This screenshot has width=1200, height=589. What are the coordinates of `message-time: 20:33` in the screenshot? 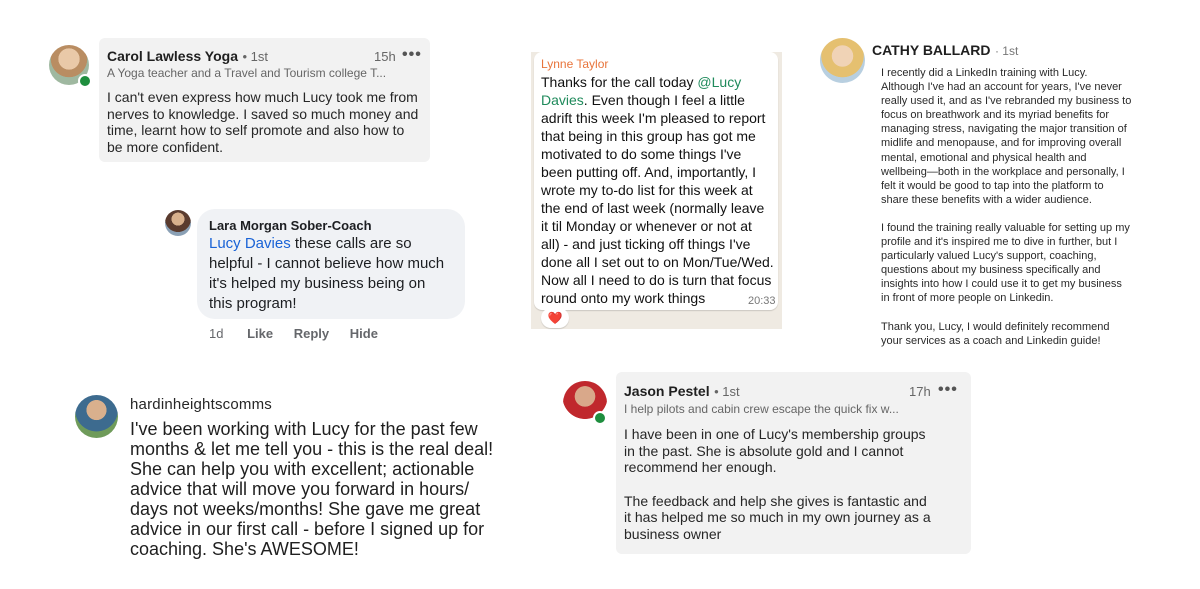 It's located at (762, 301).